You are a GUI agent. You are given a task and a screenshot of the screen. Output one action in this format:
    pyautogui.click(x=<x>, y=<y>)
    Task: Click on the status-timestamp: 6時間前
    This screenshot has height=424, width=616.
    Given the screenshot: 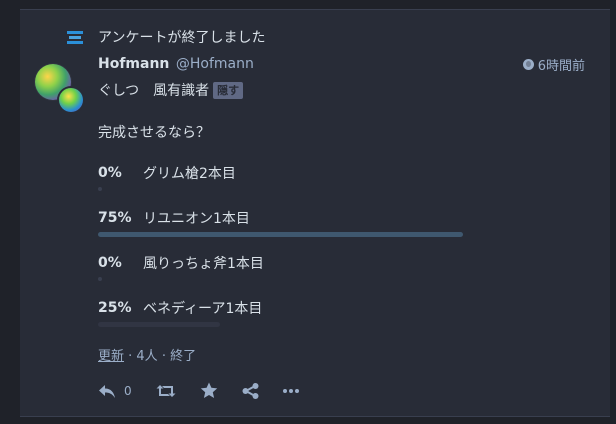 What is the action you would take?
    pyautogui.click(x=553, y=64)
    